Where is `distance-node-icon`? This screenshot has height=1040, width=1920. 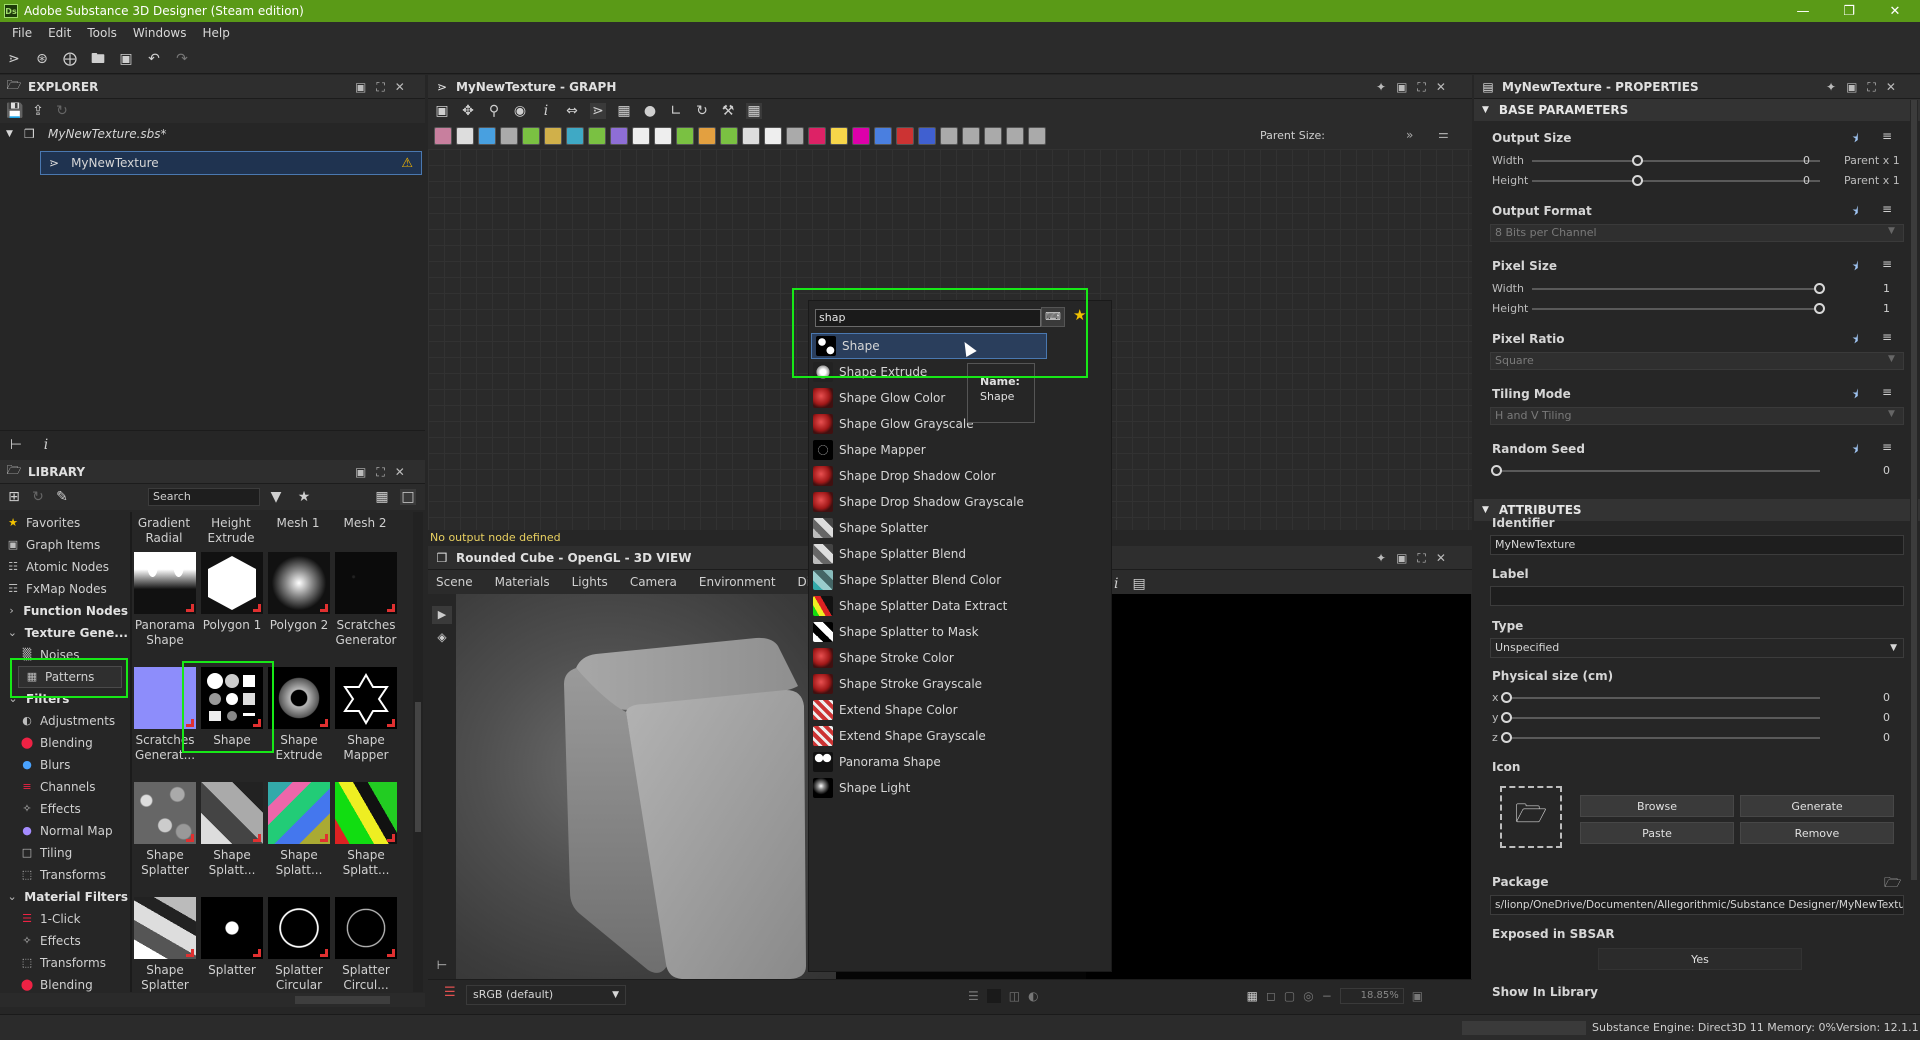
distance-node-icon is located at coordinates (1015, 136).